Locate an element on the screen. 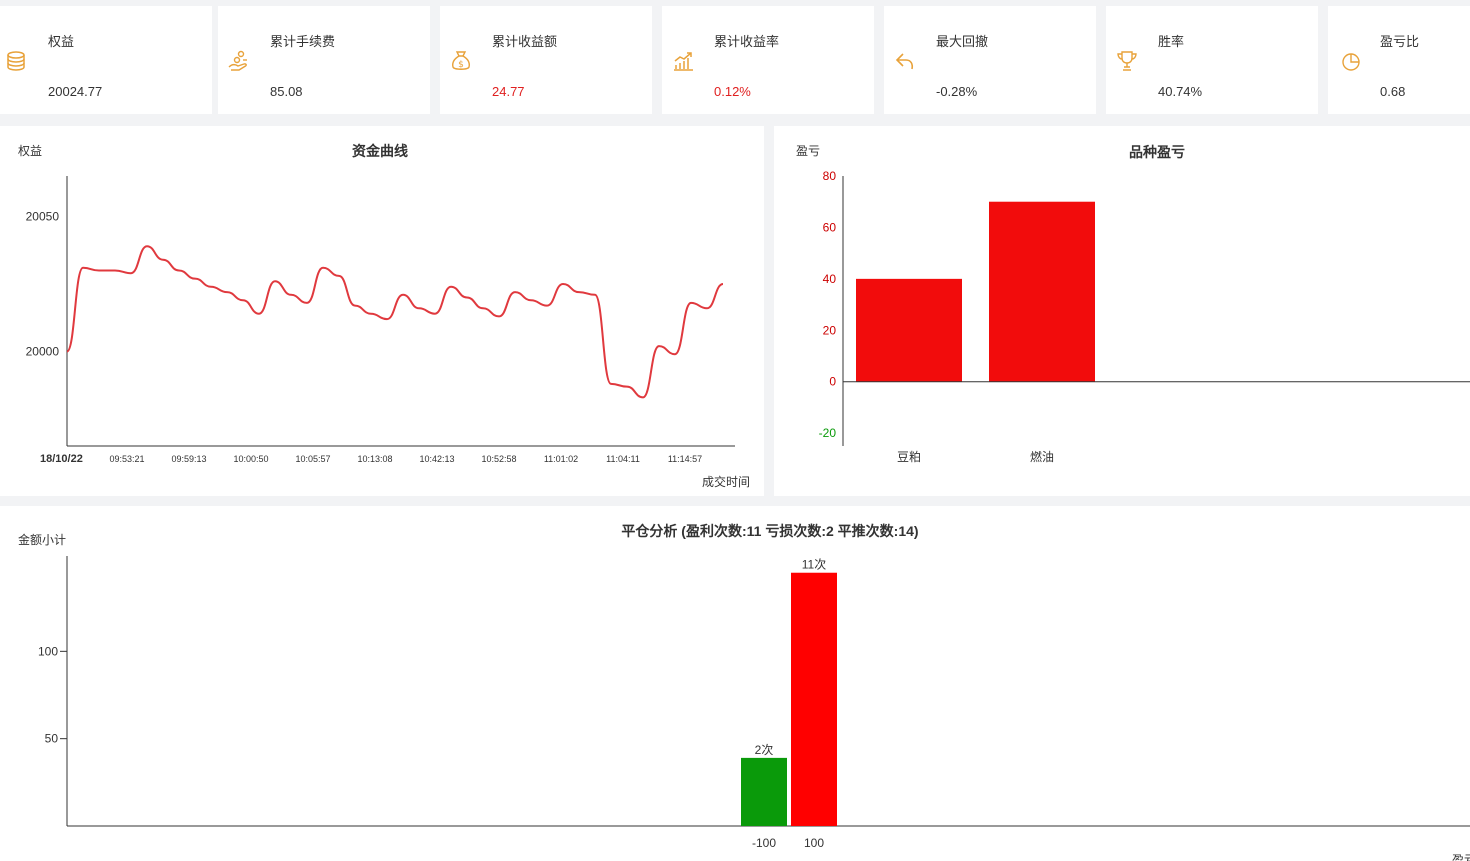 This screenshot has width=1470, height=861. stat-label: 胜率 is located at coordinates (1171, 41).